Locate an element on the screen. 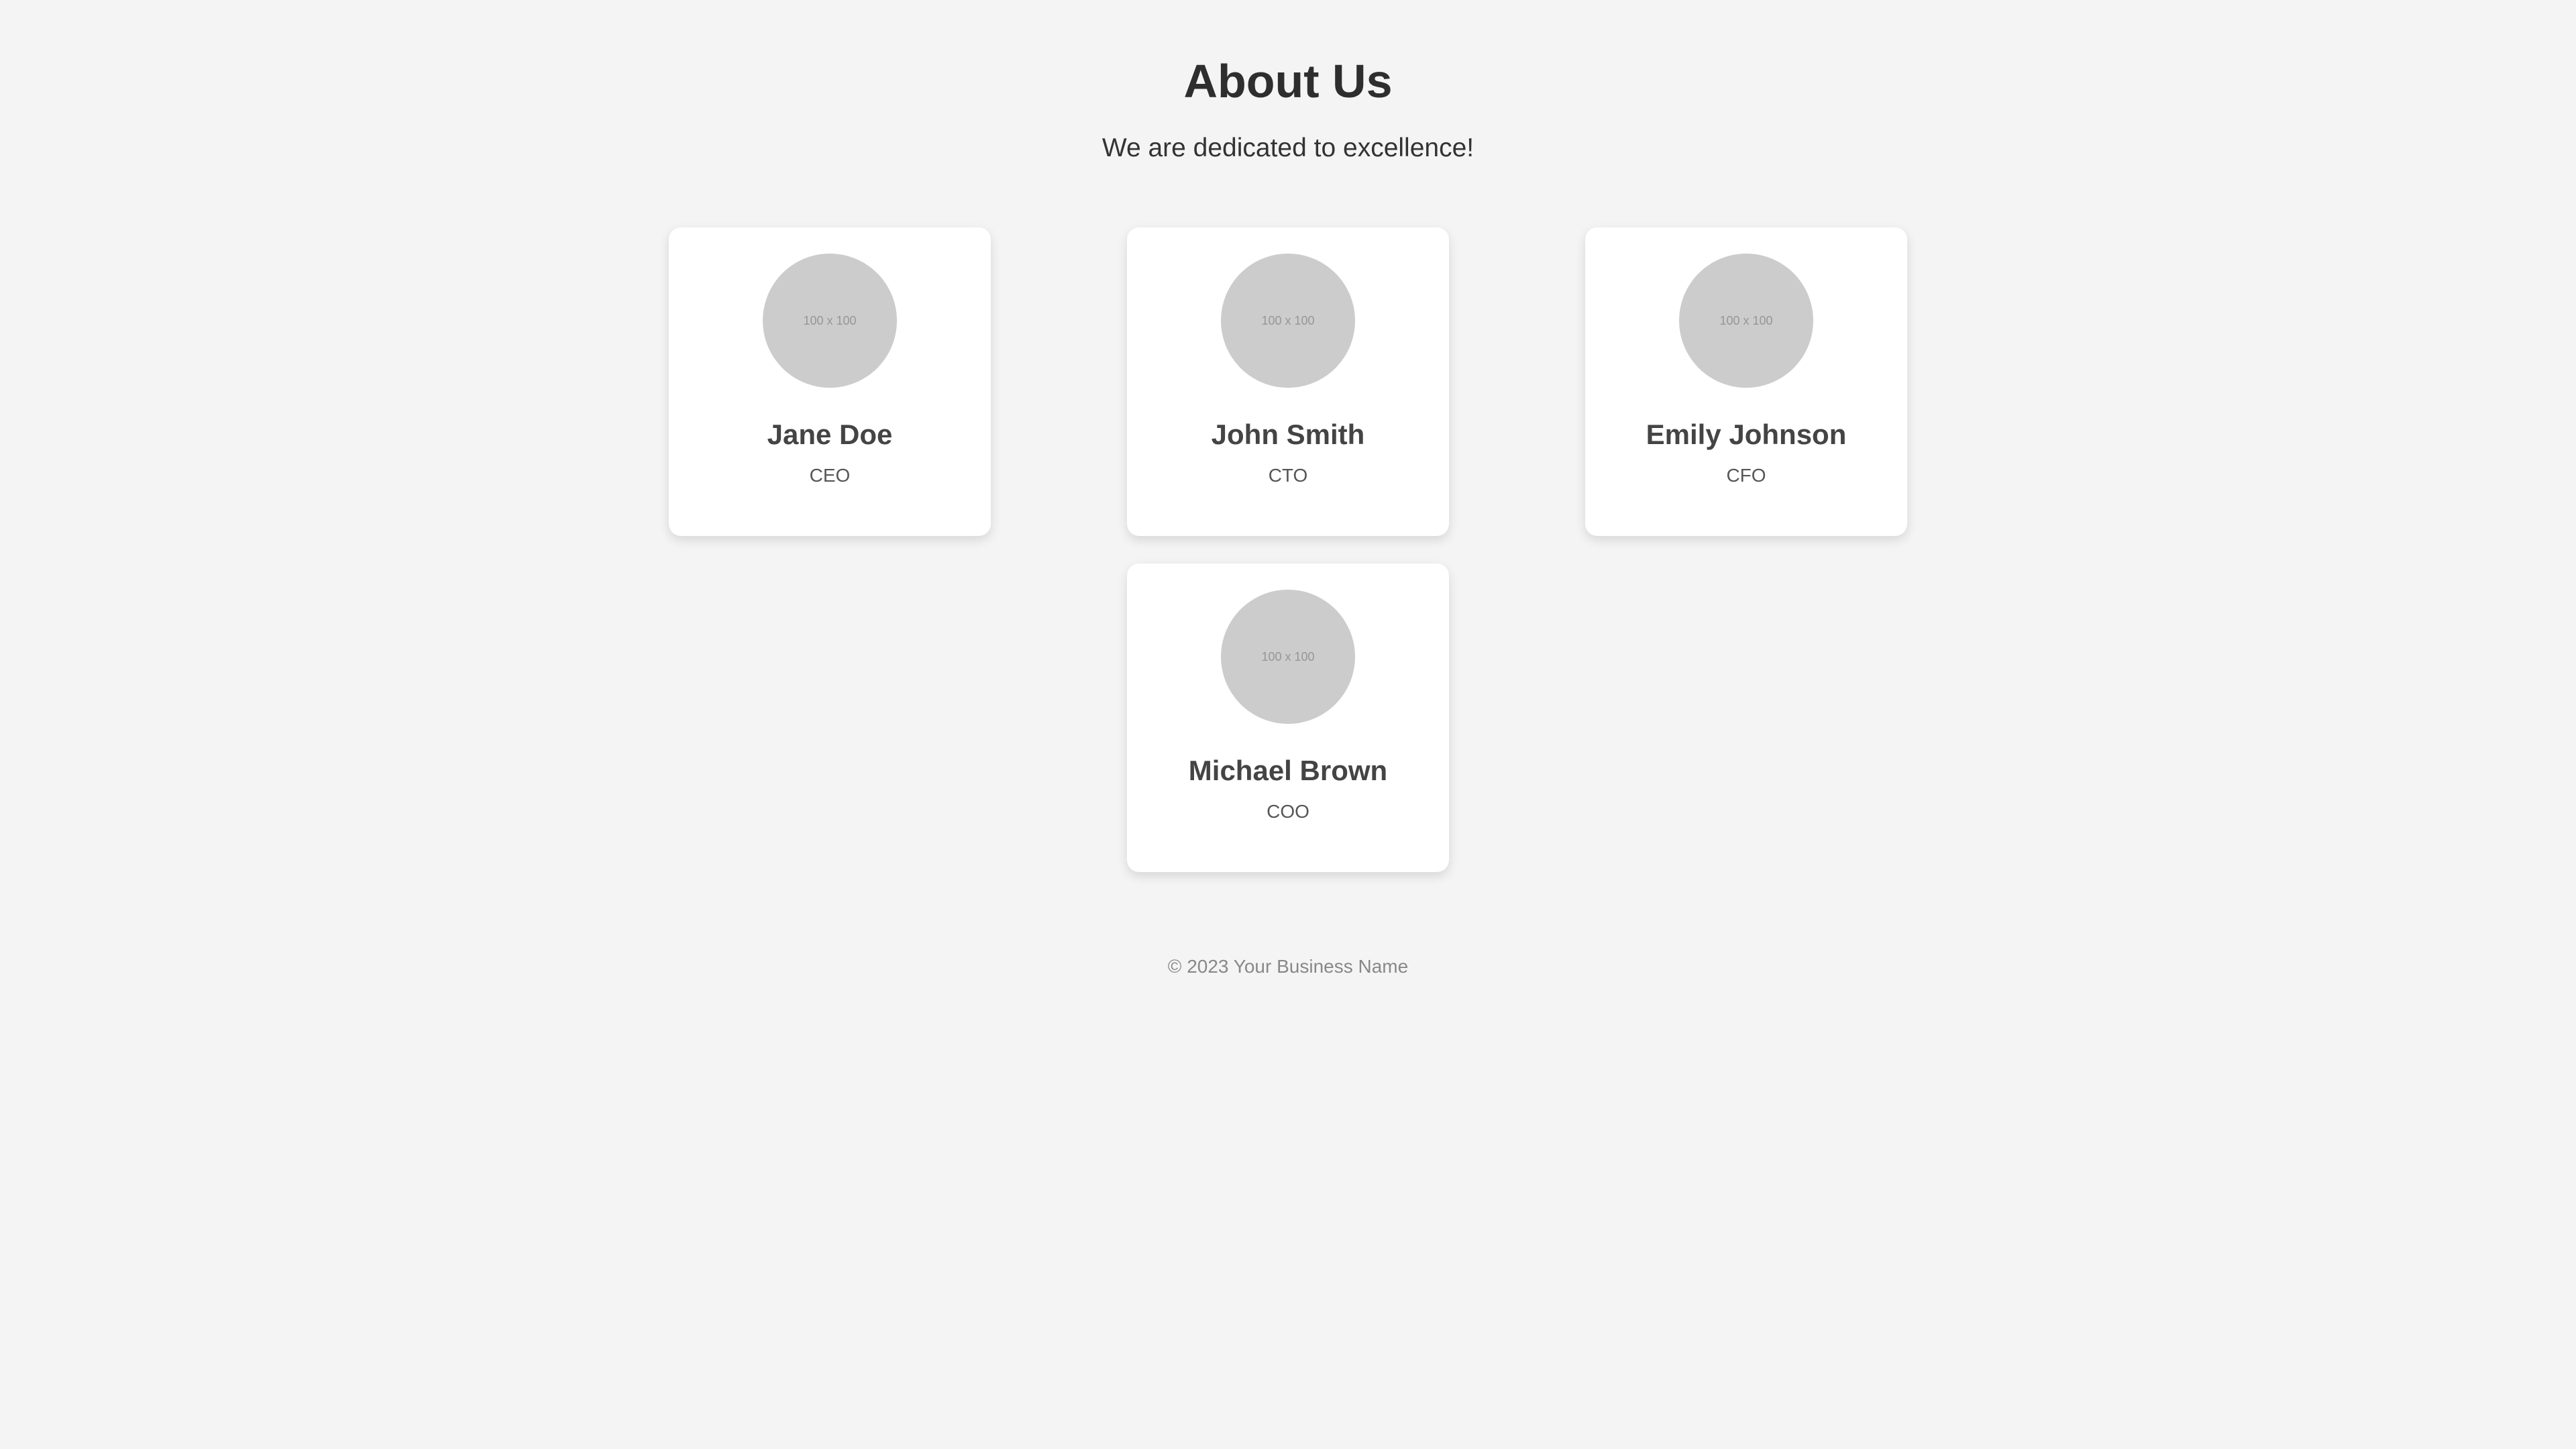 The image size is (2576, 1449). team-card-john-smith: 100 x 100 John Smith CTO is located at coordinates (1288, 381).